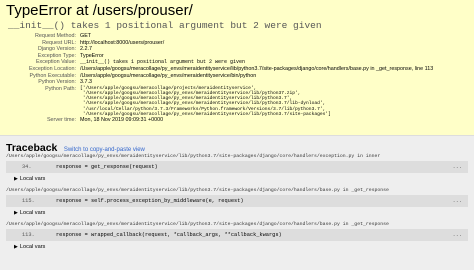  I want to click on meta-label: Python Path:, so click(60, 88).